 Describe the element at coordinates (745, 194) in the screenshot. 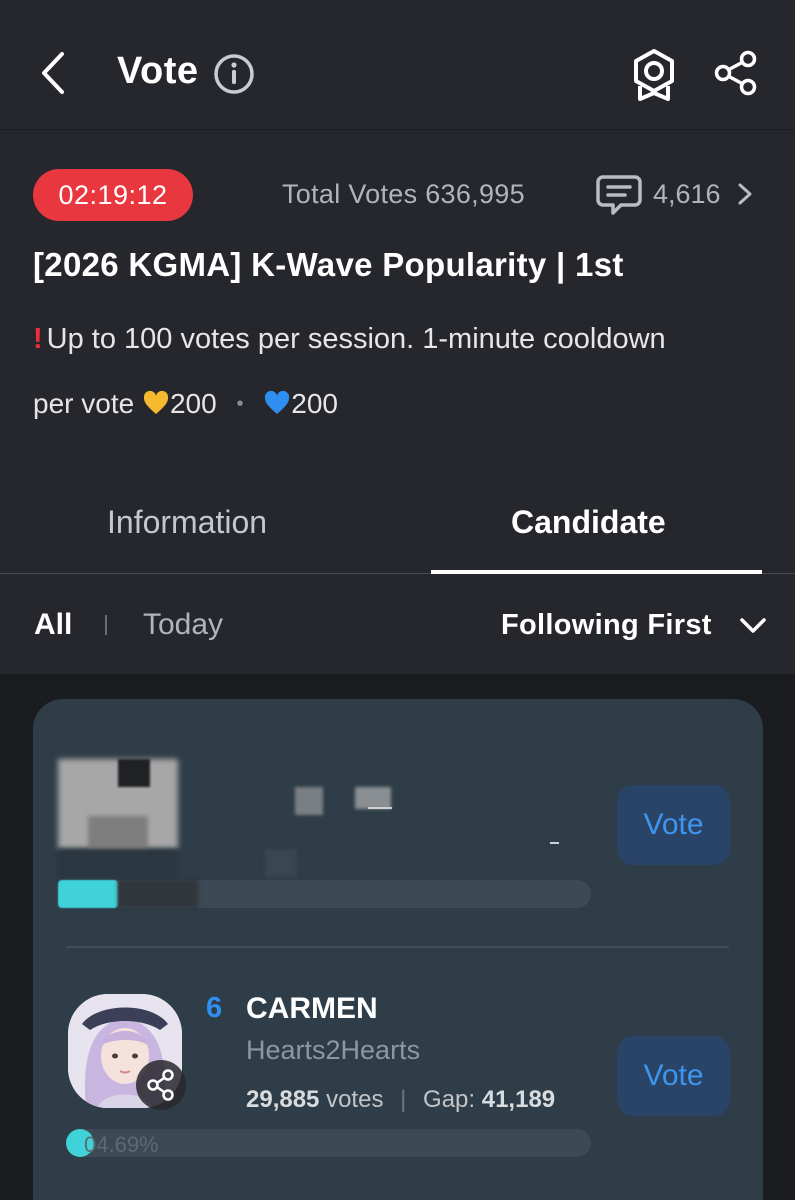

I see `chevron-right-icon` at that location.